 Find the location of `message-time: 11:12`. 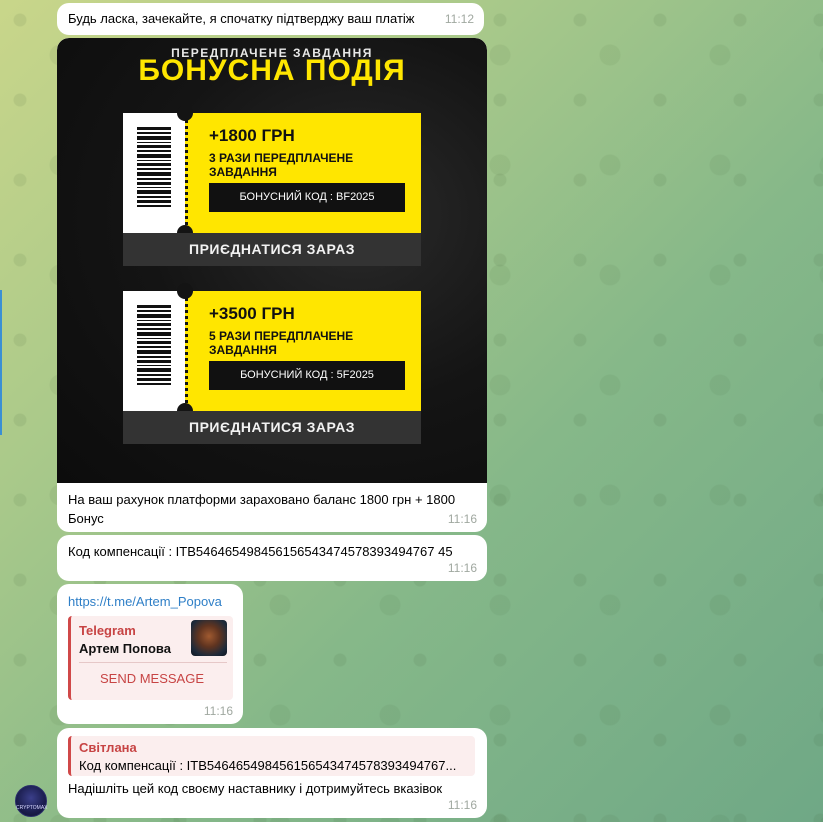

message-time: 11:12 is located at coordinates (459, 19).